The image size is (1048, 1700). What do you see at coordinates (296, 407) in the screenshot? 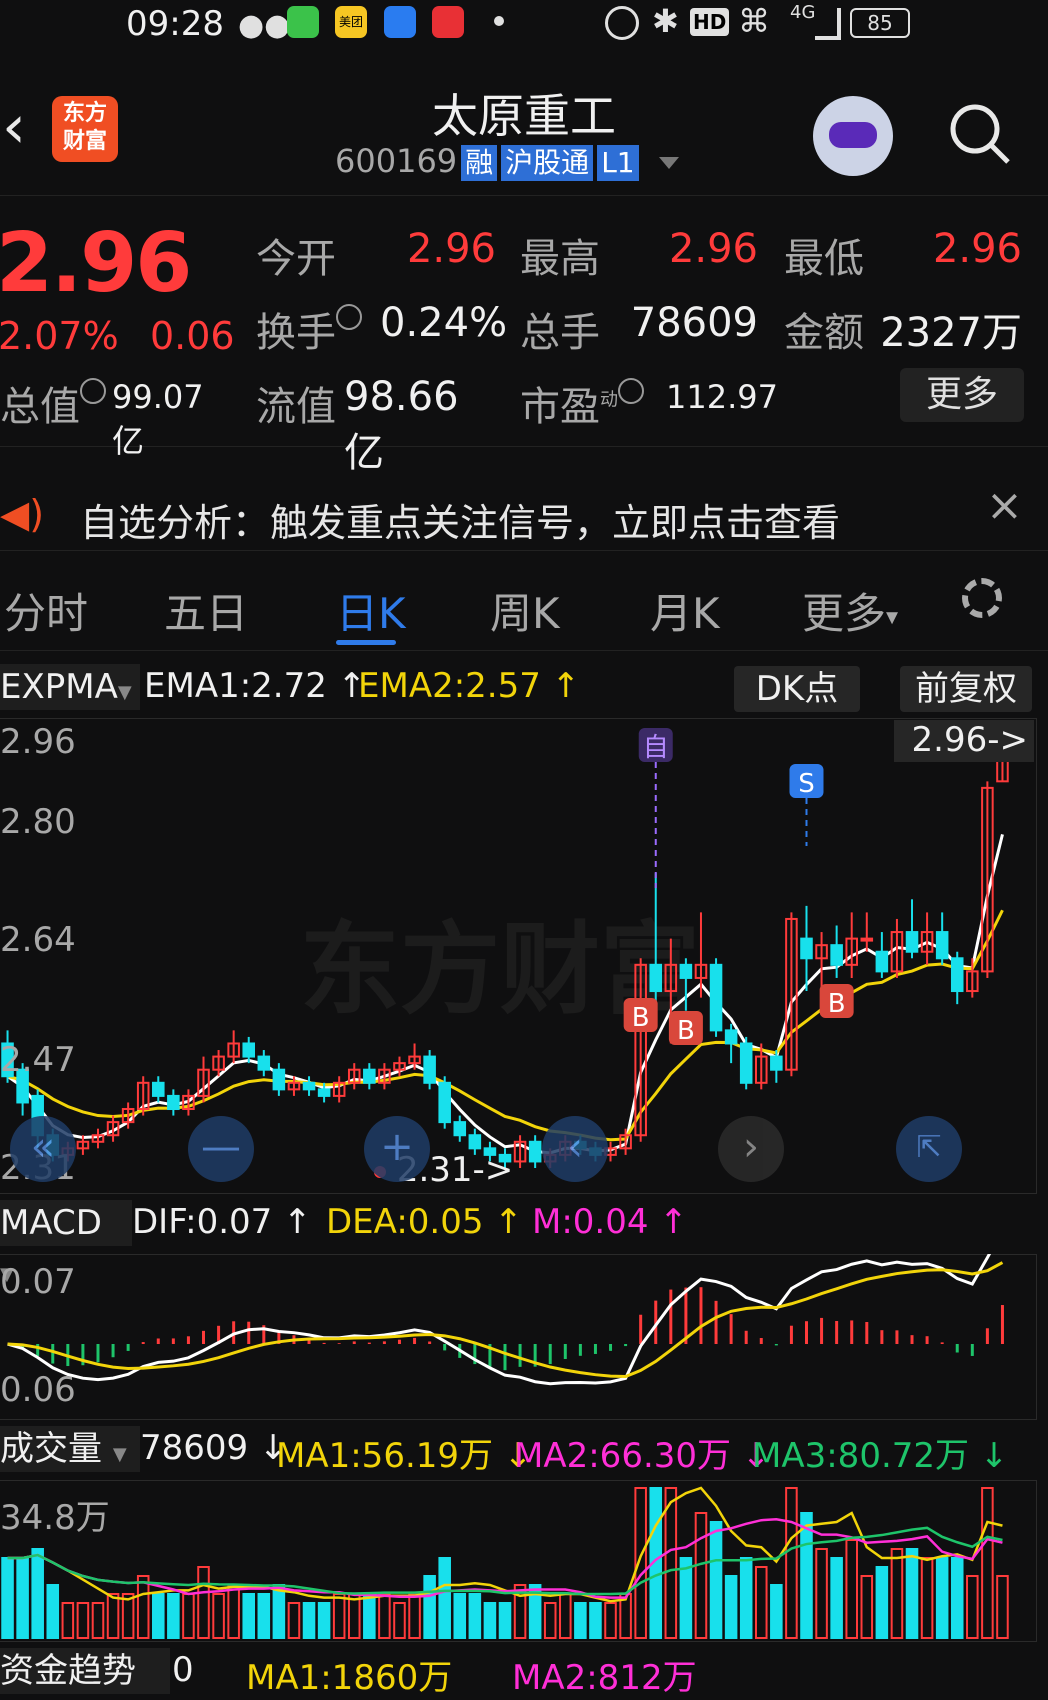
I see `float-label: 流值` at bounding box center [296, 407].